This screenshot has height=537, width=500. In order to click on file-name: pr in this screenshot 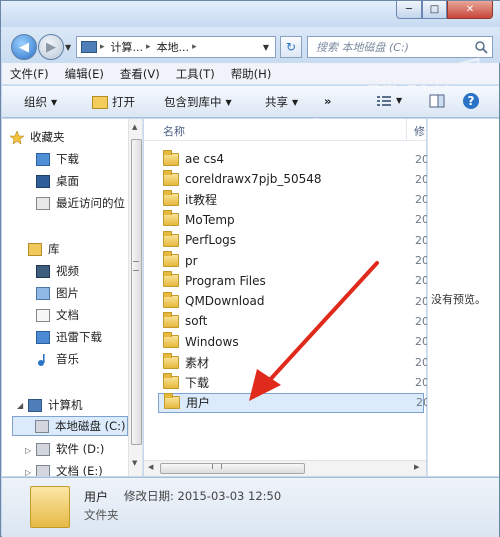, I will do `click(191, 260)`.